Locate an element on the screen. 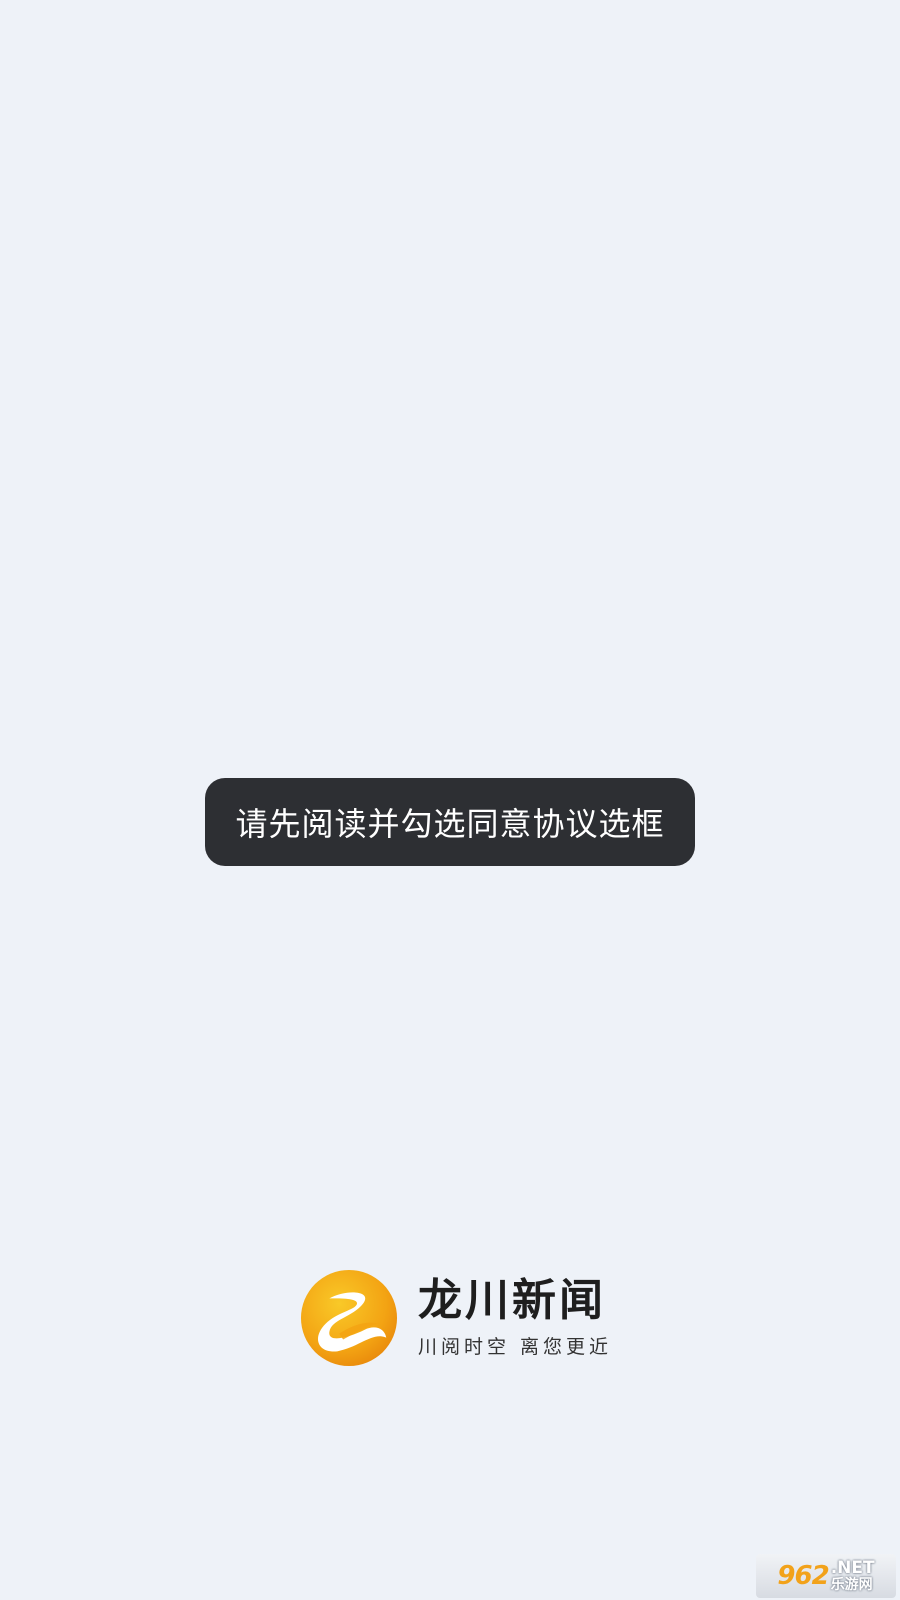 The height and width of the screenshot is (1600, 900). toast-notification: 请先阅读并勾选同意协议选框 is located at coordinates (450, 822).